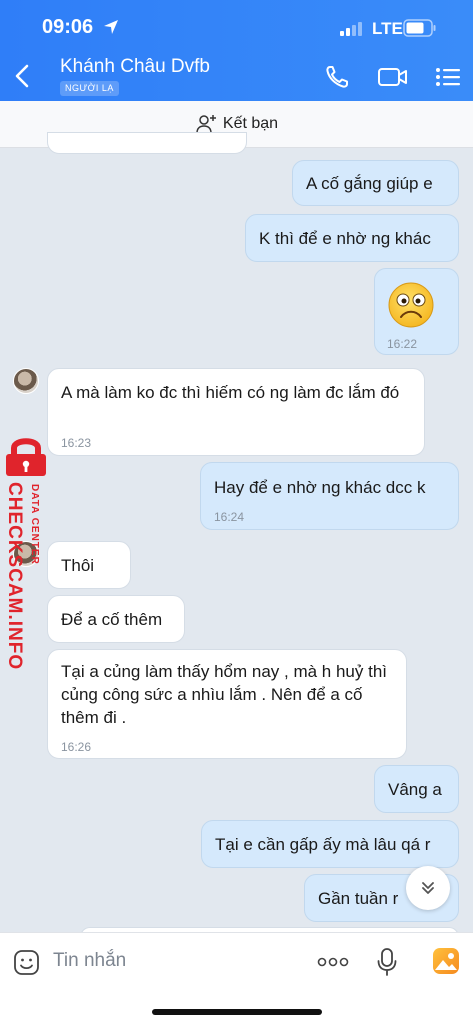 The width and height of the screenshot is (473, 1024). Describe the element at coordinates (351, 29) in the screenshot. I see `signal-icon` at that location.